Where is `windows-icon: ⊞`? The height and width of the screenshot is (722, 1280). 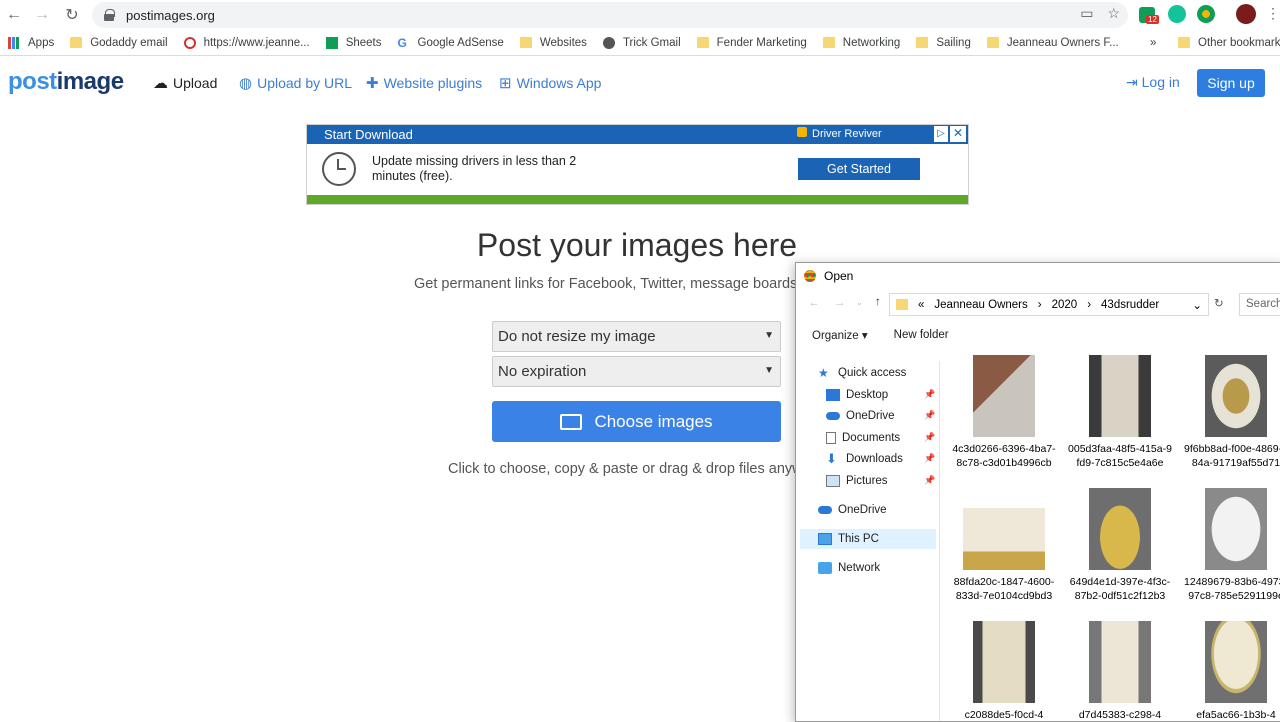 windows-icon: ⊞ is located at coordinates (505, 83).